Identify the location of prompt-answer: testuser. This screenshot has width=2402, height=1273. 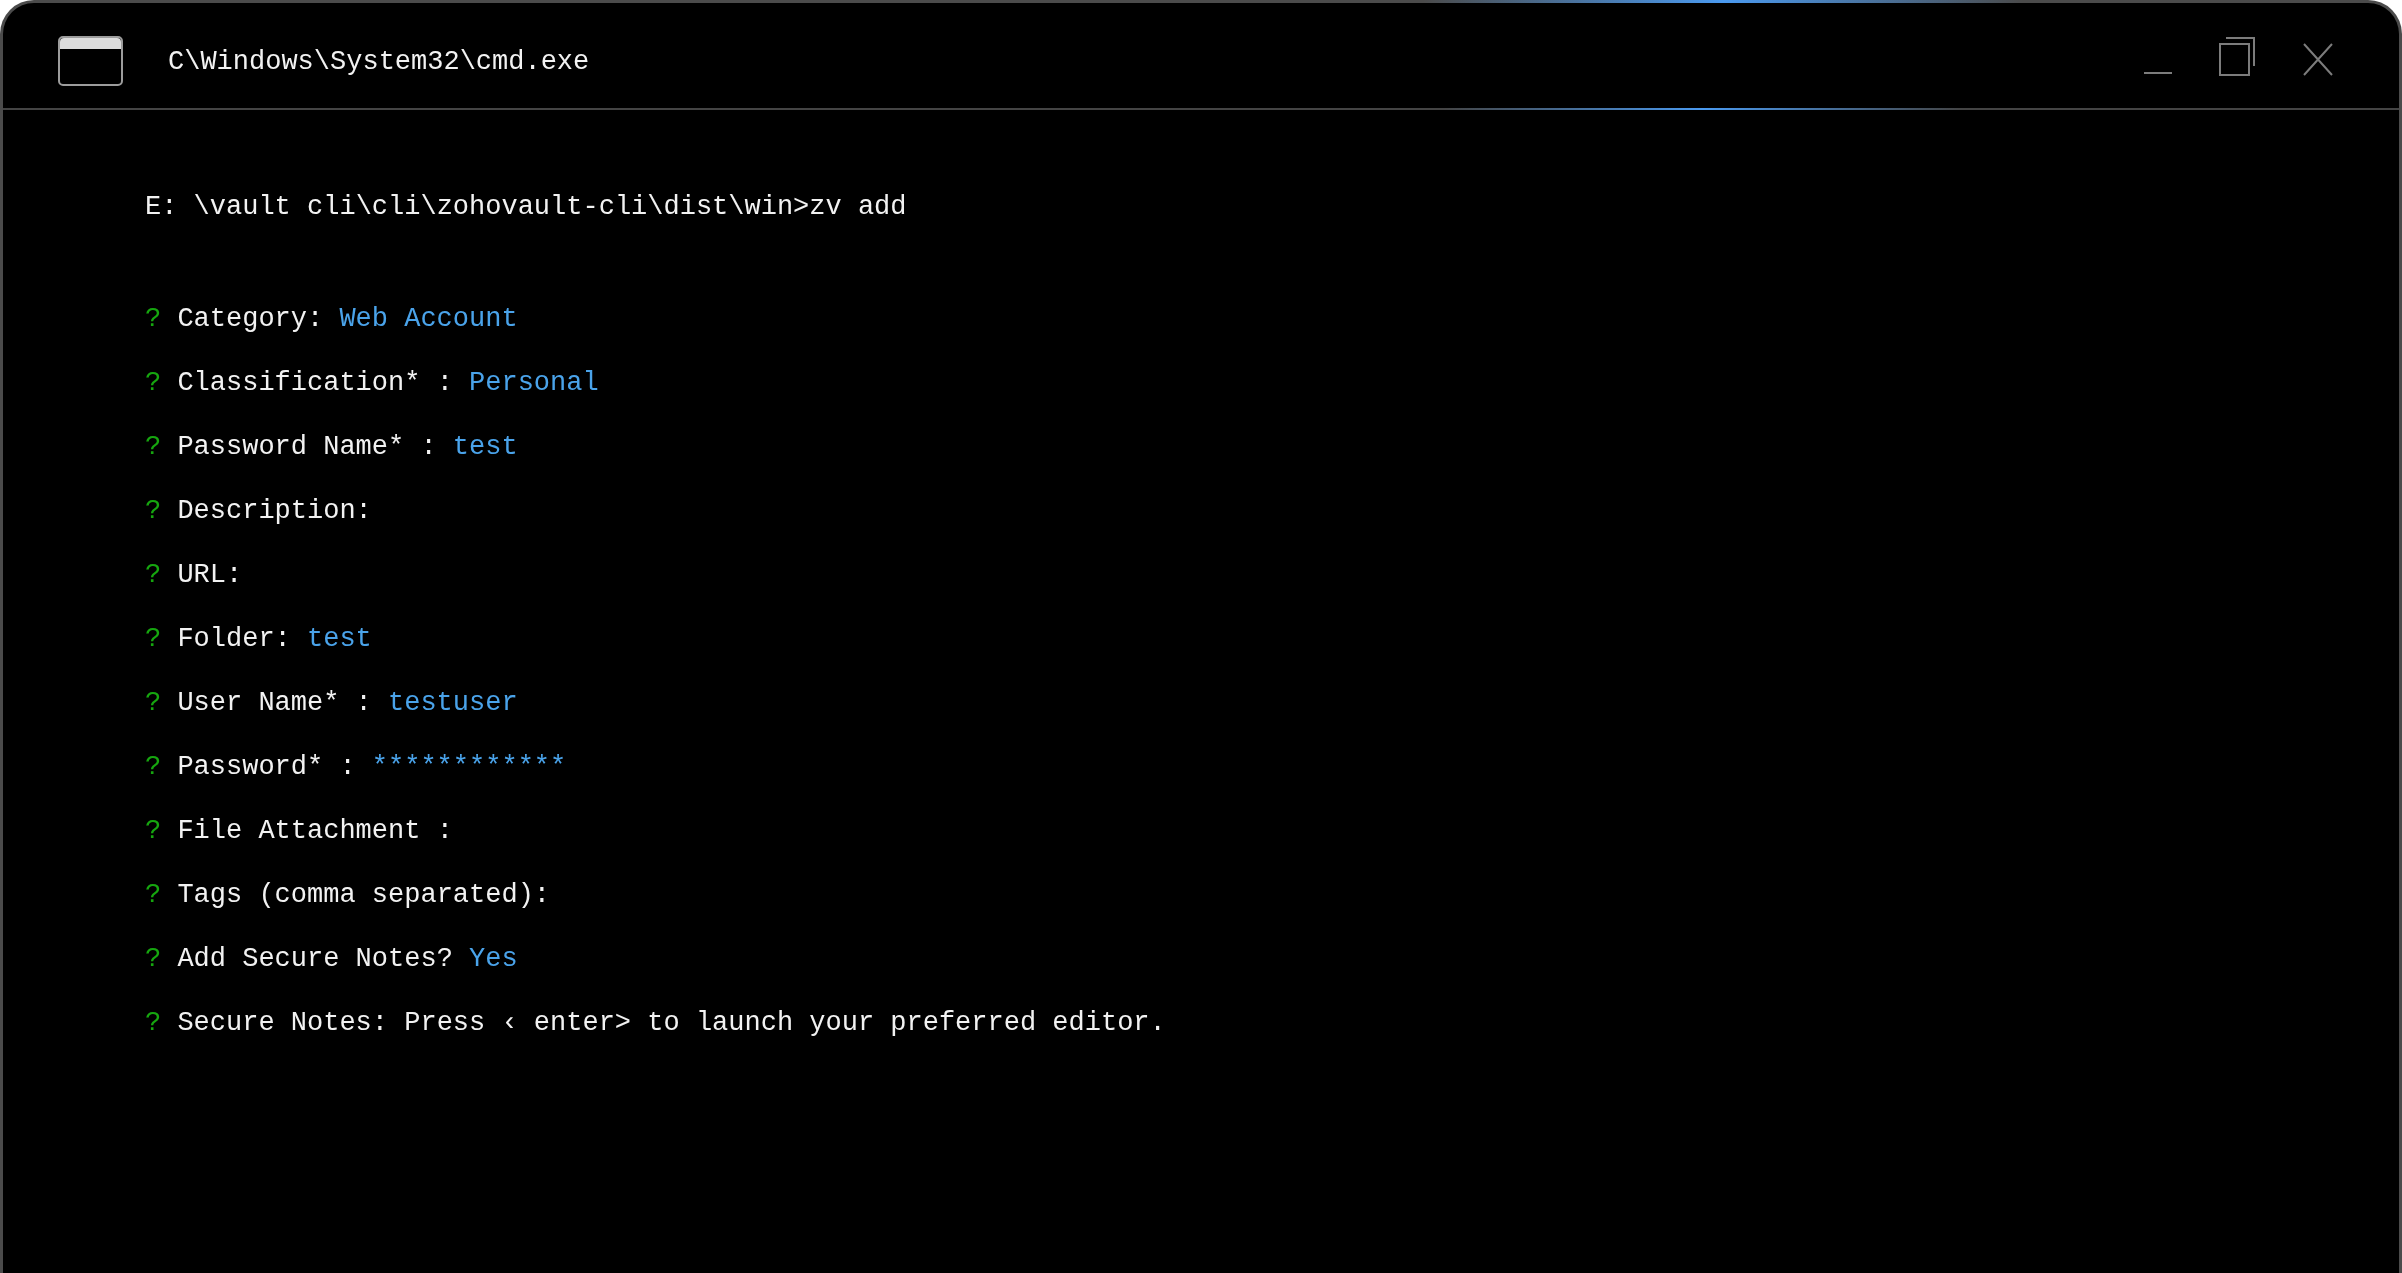
(453, 703).